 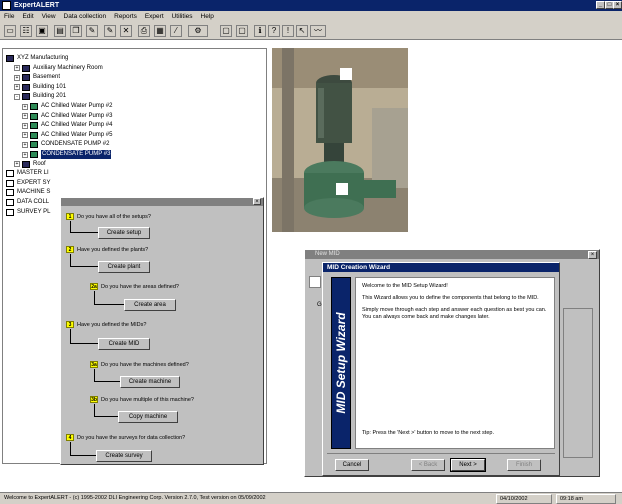 What do you see at coordinates (110, 31) in the screenshot?
I see `edit-icon-2: ✎` at bounding box center [110, 31].